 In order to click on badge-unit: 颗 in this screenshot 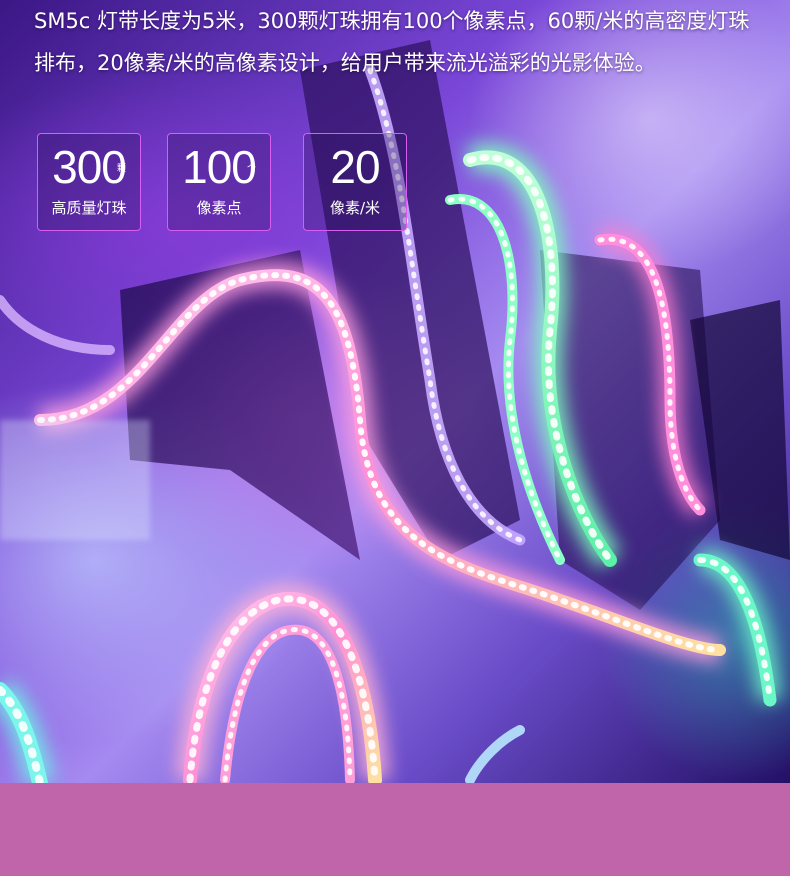, I will do `click(121, 169)`.